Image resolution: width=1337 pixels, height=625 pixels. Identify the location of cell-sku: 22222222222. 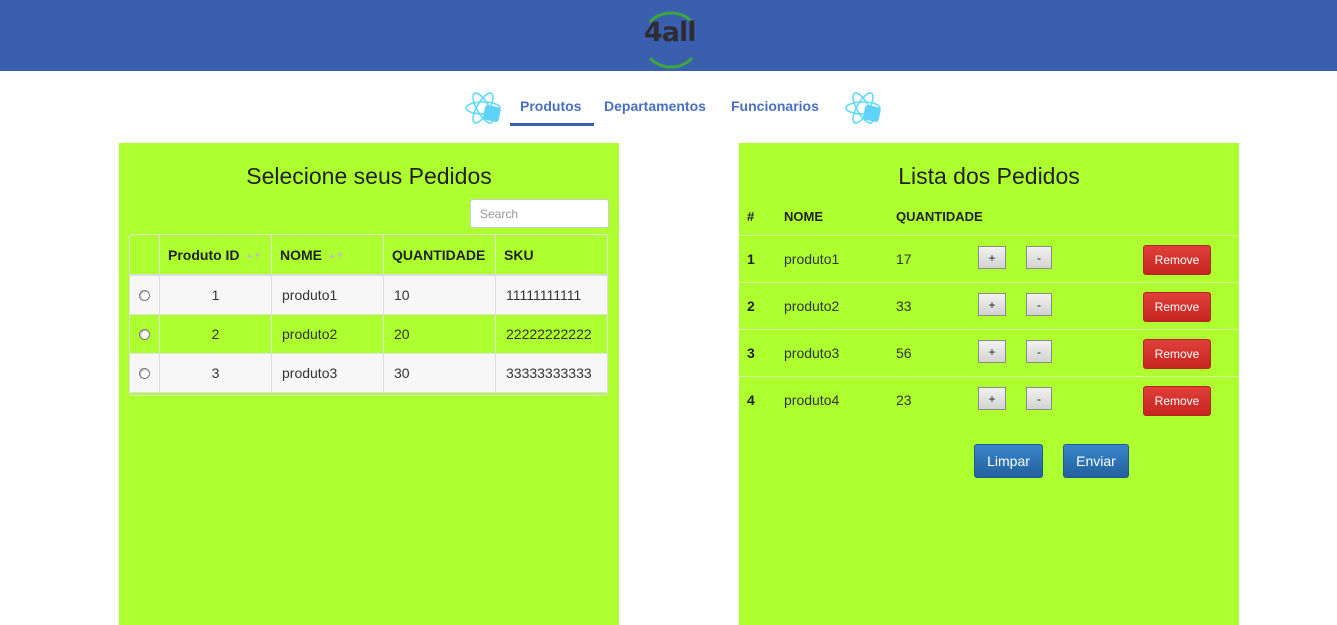
(549, 334).